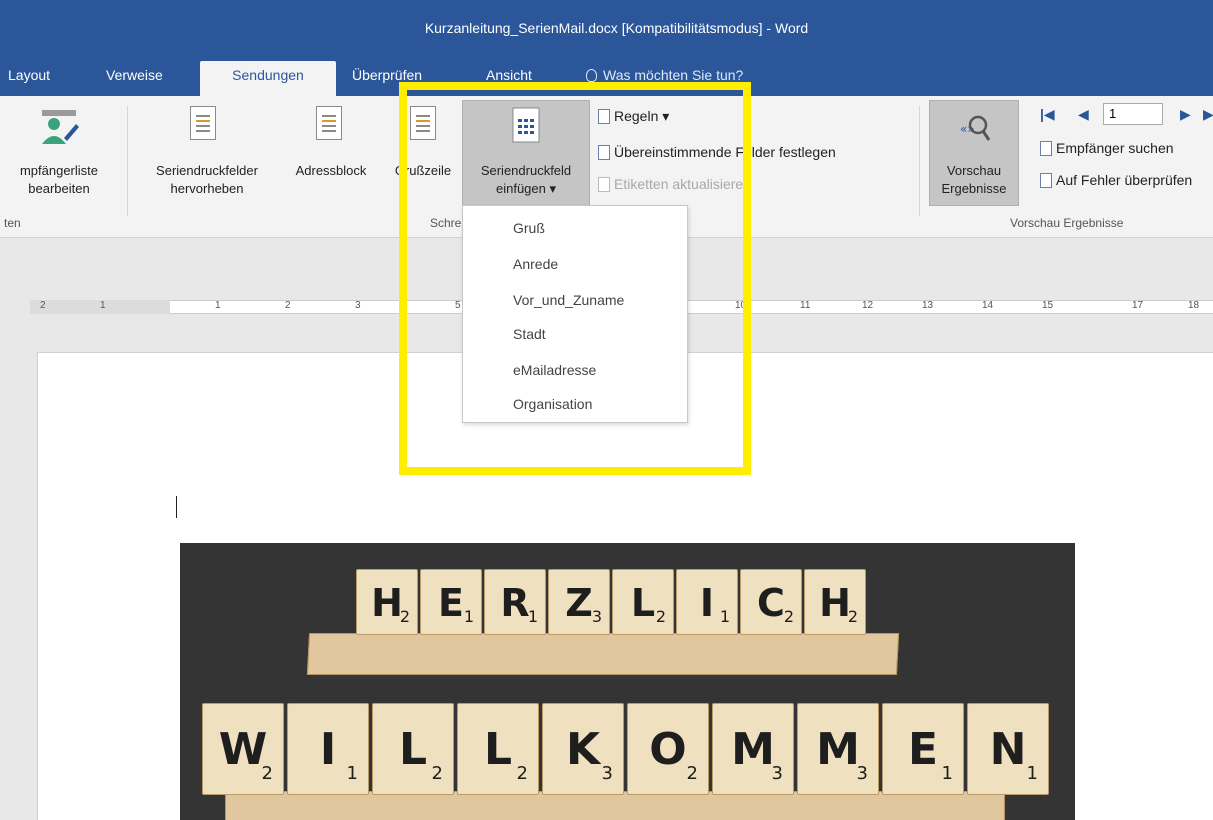  Describe the element at coordinates (591, 75) in the screenshot. I see `lightbulb-icon` at that location.